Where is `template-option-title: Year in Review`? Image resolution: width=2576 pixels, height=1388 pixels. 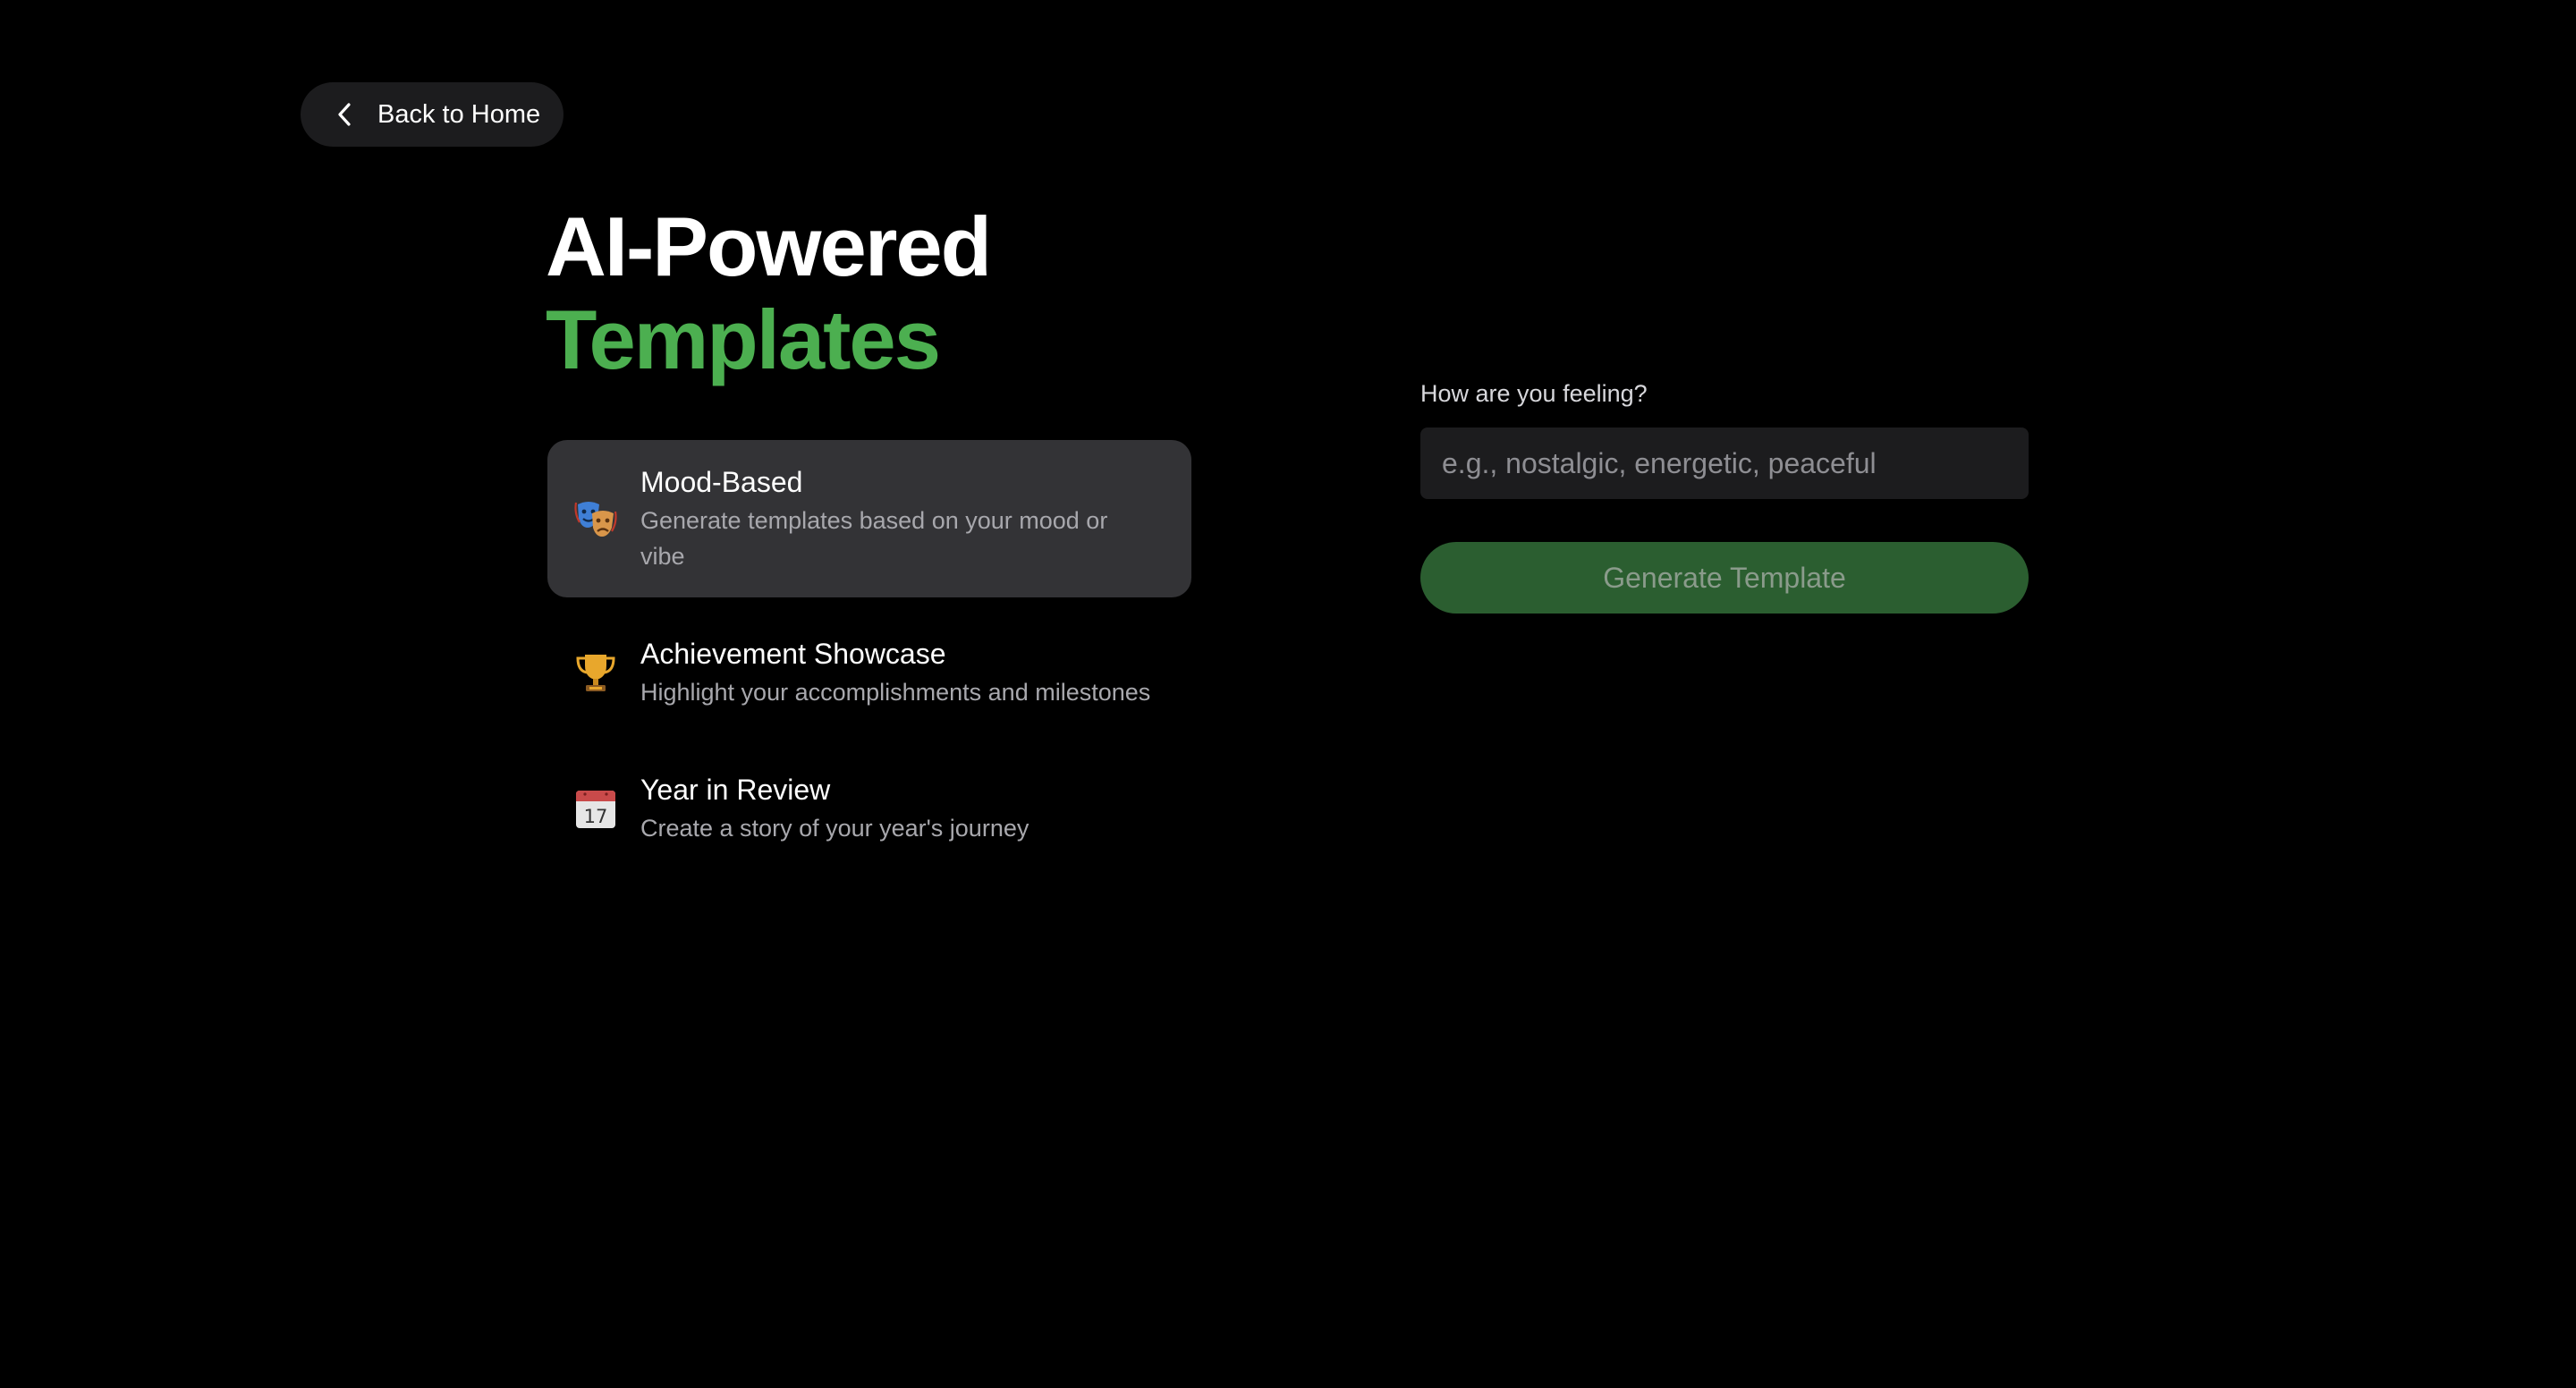 template-option-title: Year in Review is located at coordinates (735, 790).